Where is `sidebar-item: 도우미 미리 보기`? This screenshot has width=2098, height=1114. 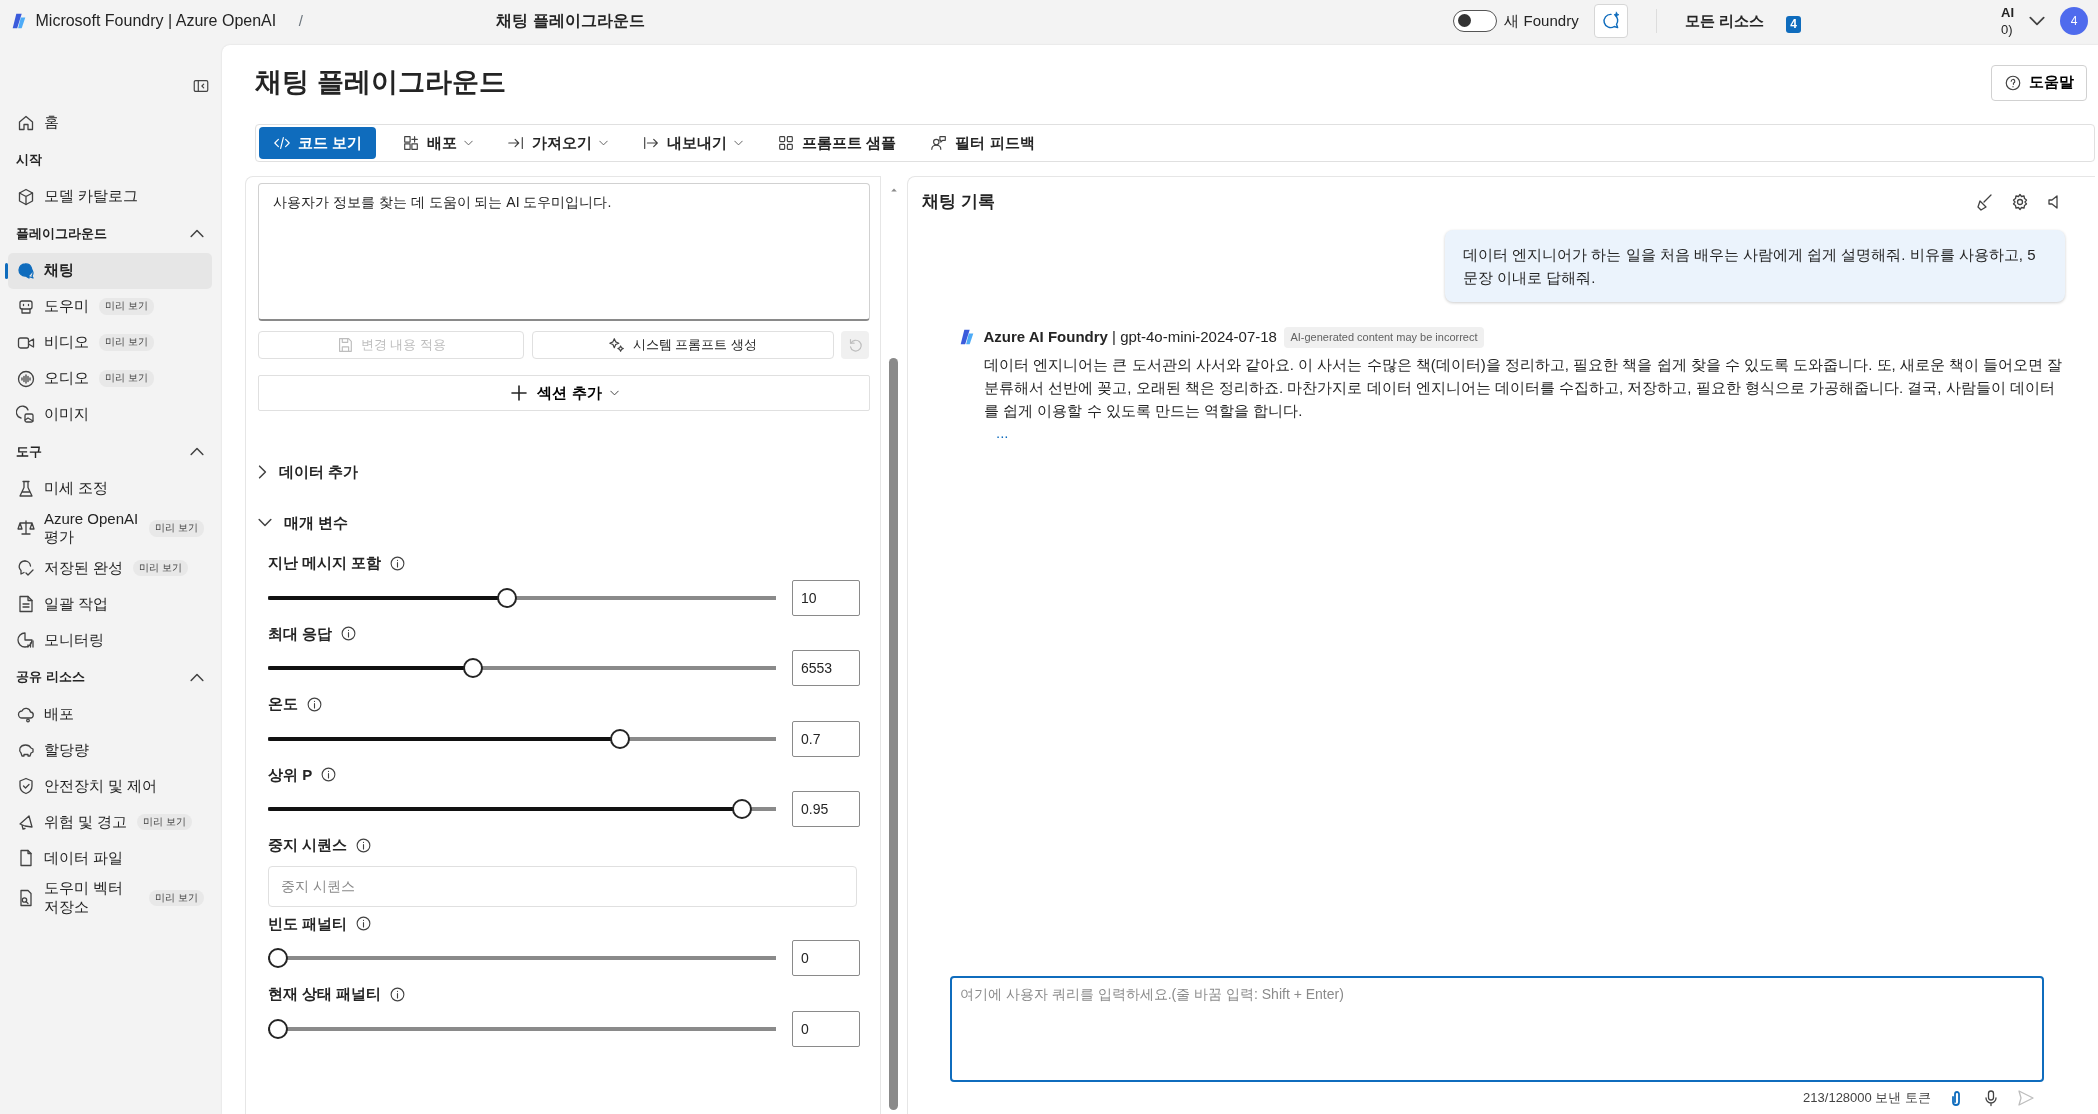
sidebar-item: 도우미 미리 보기 is located at coordinates (110, 306).